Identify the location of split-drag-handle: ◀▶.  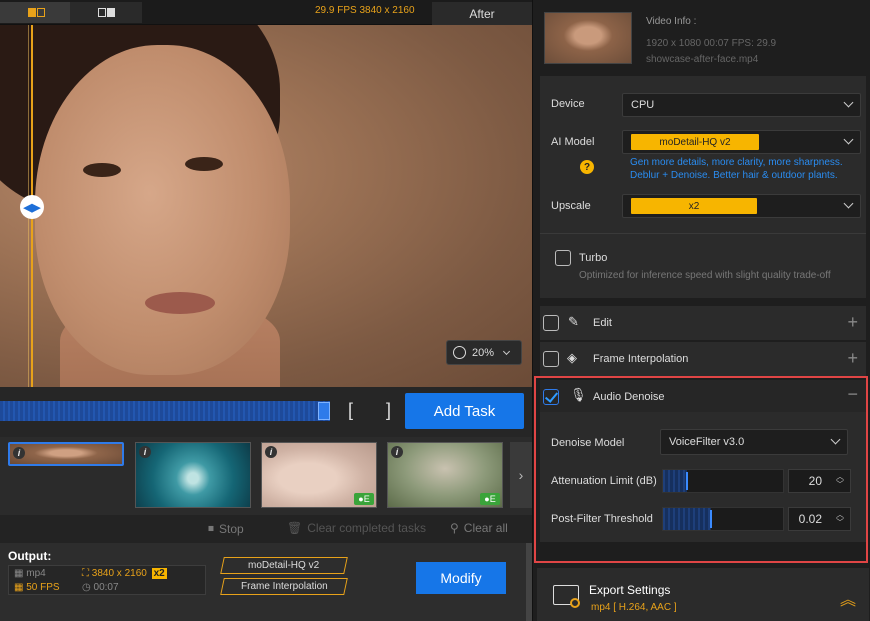
(32, 207).